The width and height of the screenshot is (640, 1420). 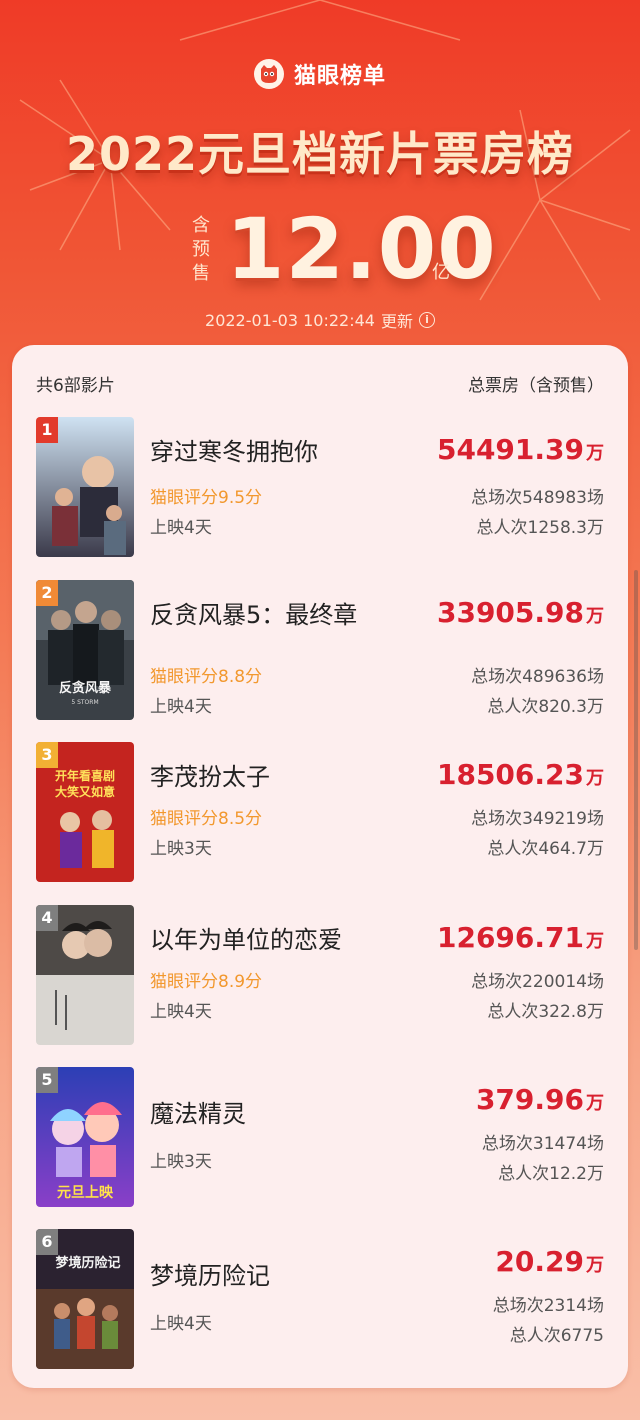 I want to click on movie-title: 反贪风暴5：最终章, so click(x=260, y=615).